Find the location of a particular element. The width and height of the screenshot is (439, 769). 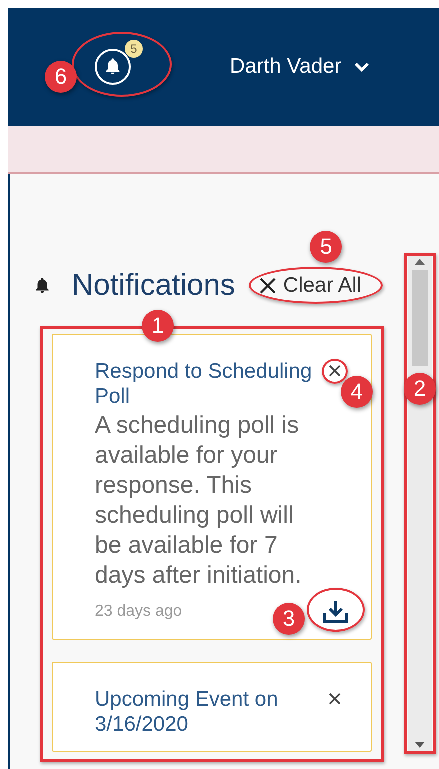

download-icon is located at coordinates (336, 612).